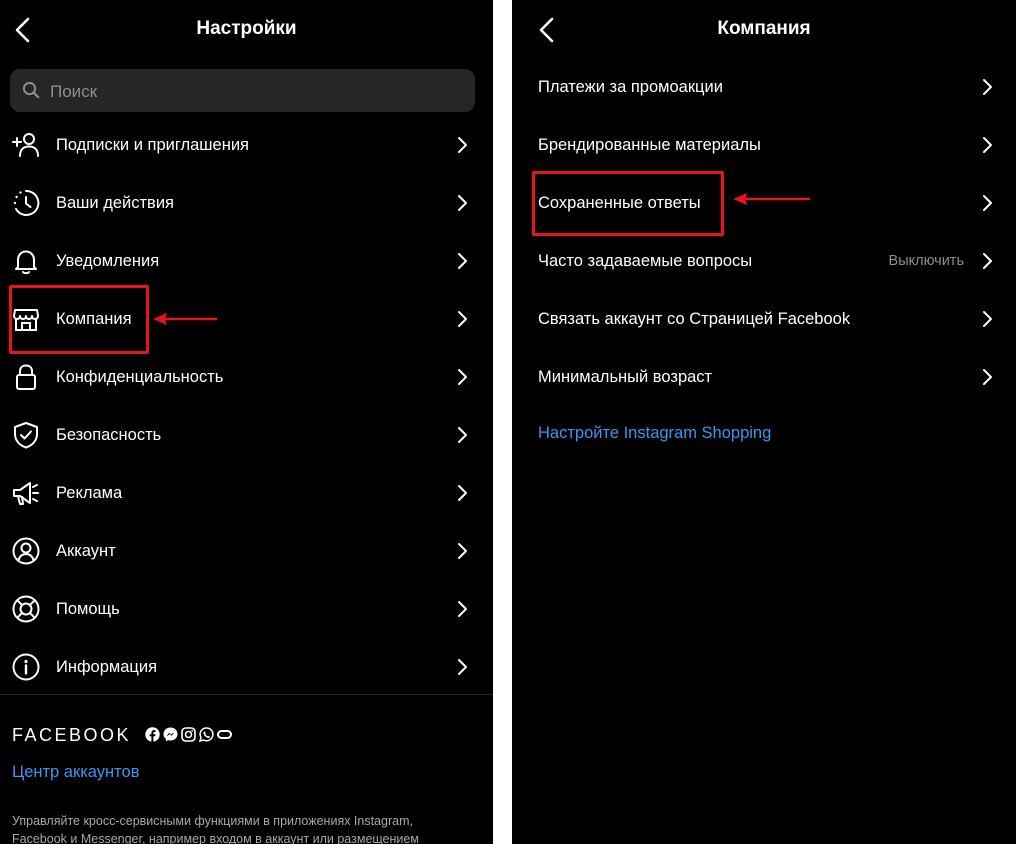 This screenshot has height=844, width=1016. Describe the element at coordinates (152, 144) in the screenshot. I see `settings-item-label: Подписки и приглашения` at that location.